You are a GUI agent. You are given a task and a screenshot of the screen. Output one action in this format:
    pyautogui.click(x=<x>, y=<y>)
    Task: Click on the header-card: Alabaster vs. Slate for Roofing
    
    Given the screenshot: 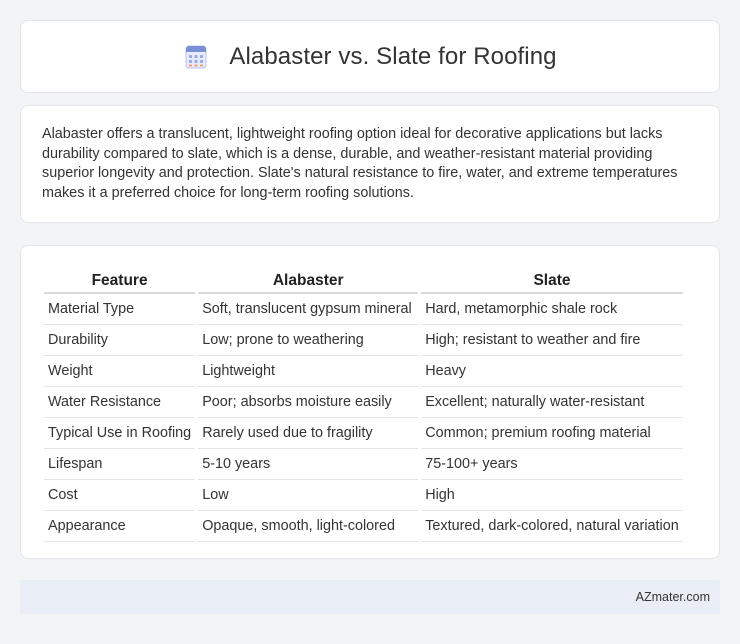 What is the action you would take?
    pyautogui.click(x=370, y=56)
    